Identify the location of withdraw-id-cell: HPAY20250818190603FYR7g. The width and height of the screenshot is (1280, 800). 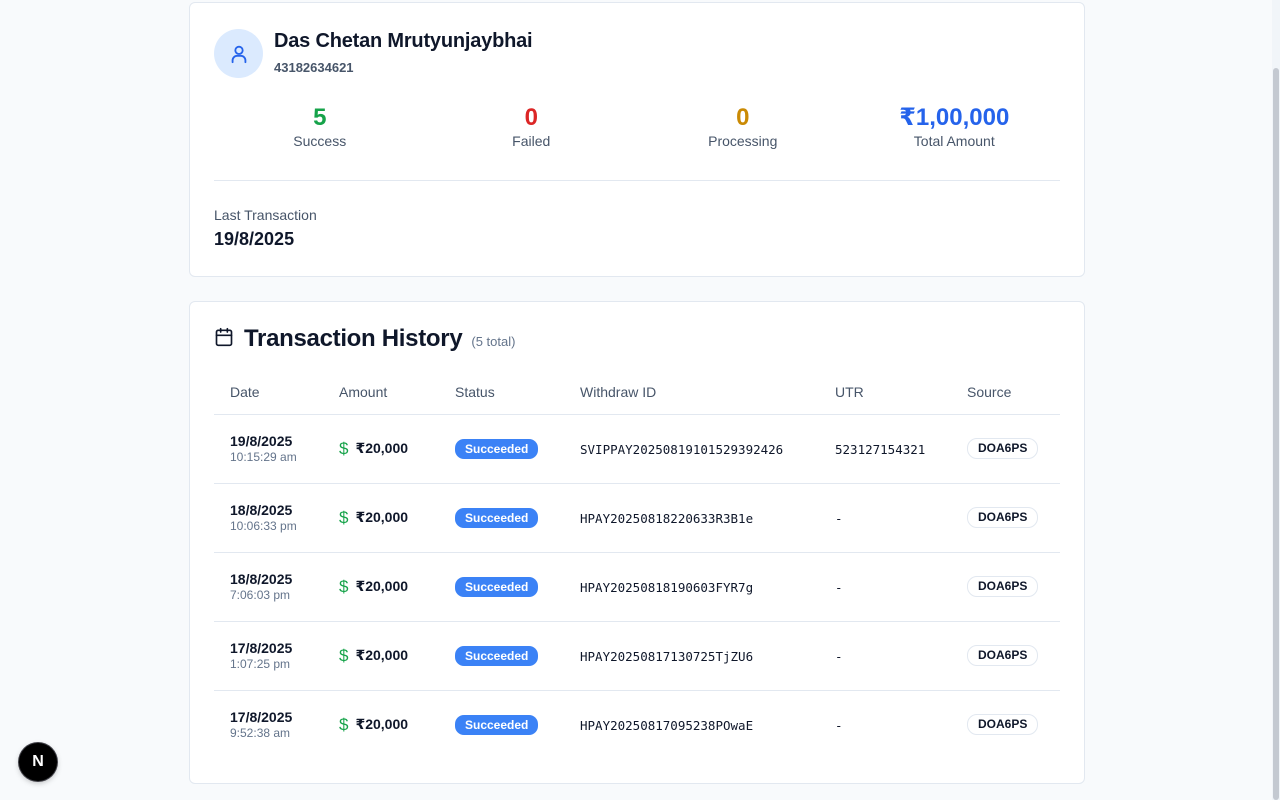
(691, 587).